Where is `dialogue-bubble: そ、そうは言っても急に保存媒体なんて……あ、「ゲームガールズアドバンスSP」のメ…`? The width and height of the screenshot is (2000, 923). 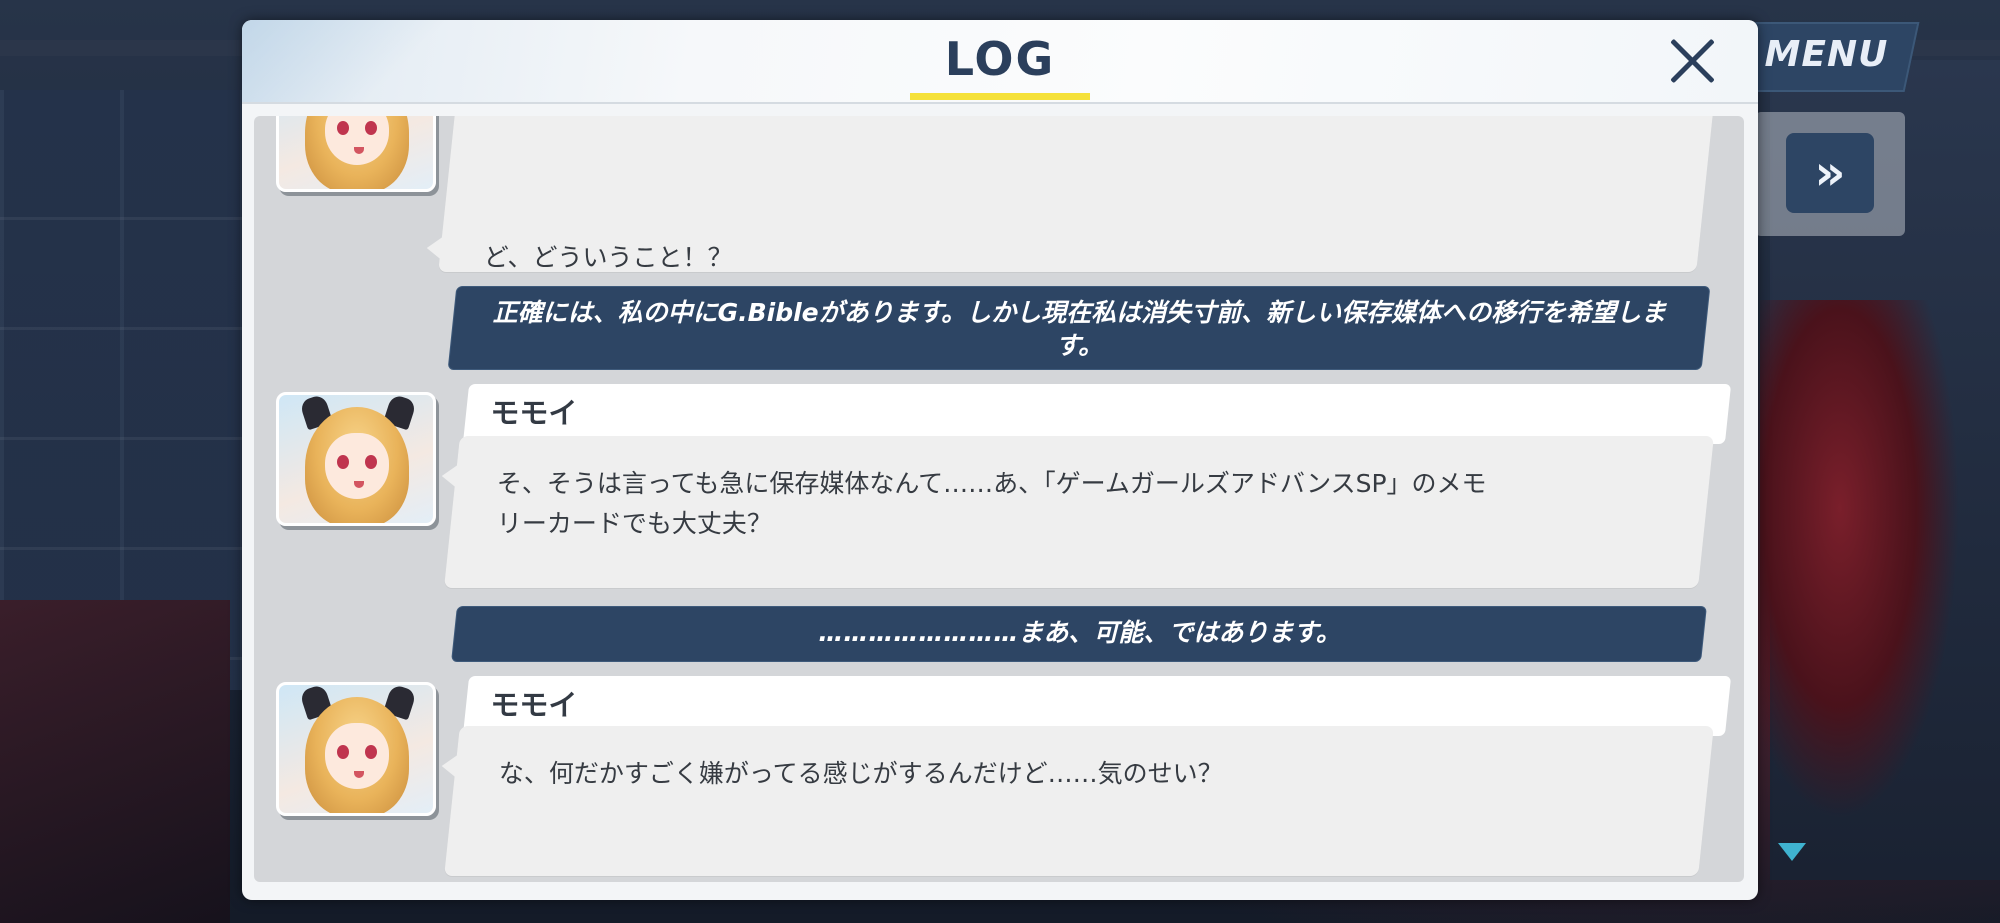 dialogue-bubble: そ、そうは言っても急に保存媒体なんて……あ、「ゲームガールズアドバンスSP」のメ… is located at coordinates (1077, 512).